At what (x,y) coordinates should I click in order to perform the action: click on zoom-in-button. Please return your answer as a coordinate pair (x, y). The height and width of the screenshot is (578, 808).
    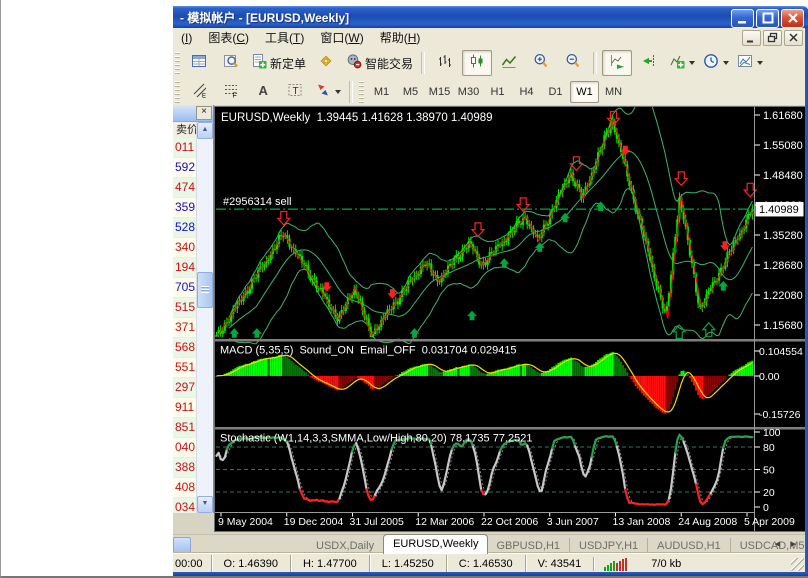
    Looking at the image, I should click on (541, 63).